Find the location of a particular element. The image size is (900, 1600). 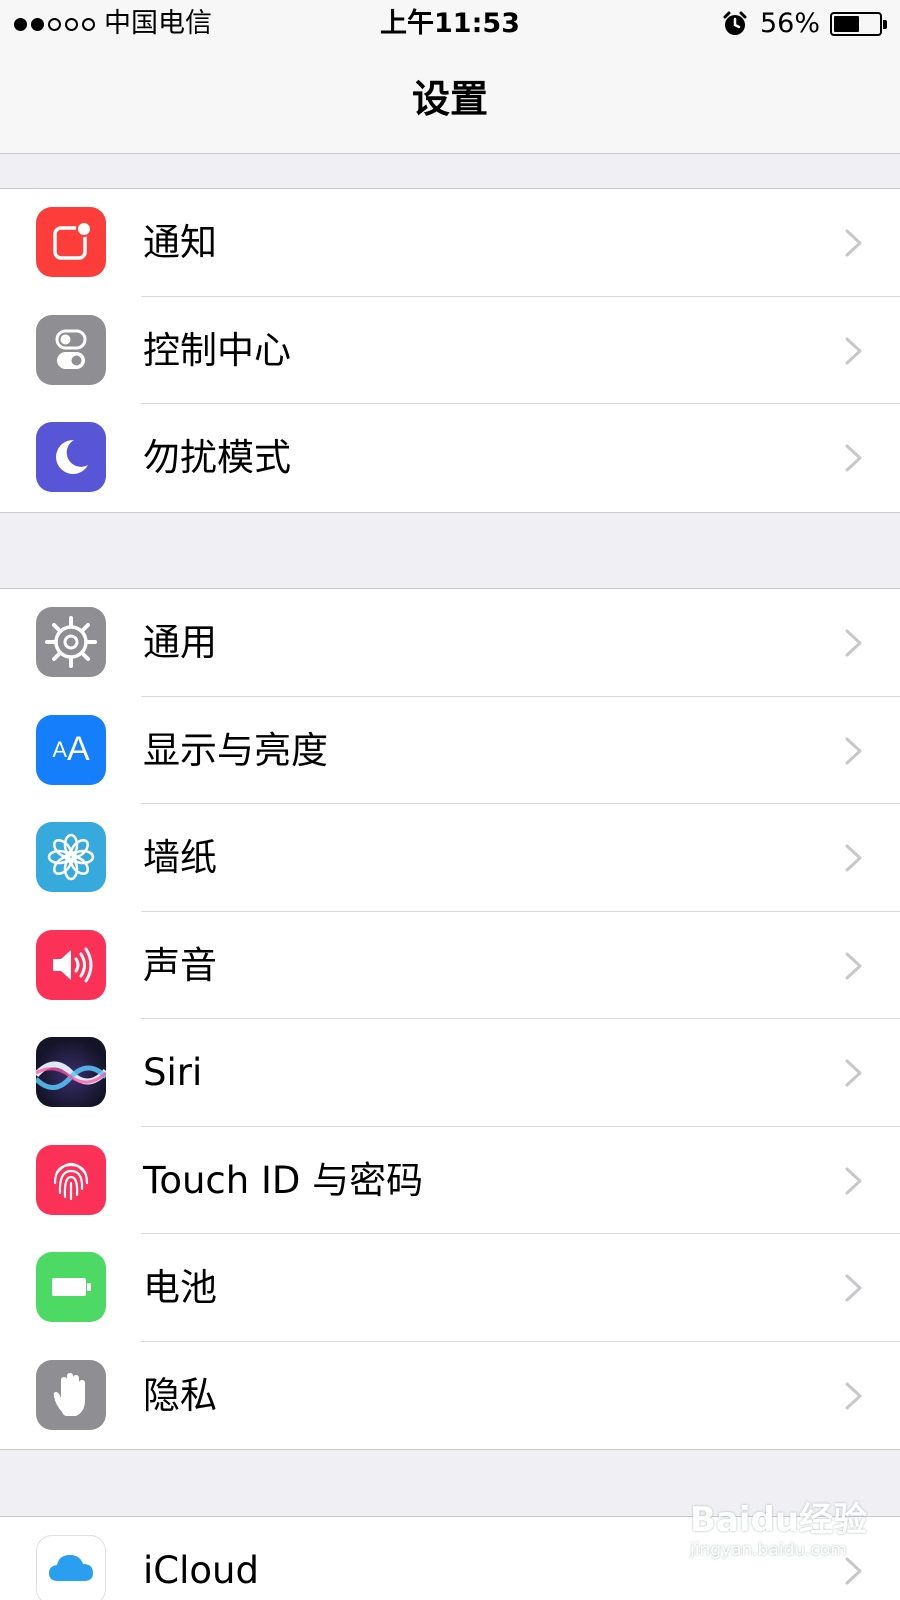

watermark: Baidu经验 jingyan.baidu.com is located at coordinates (785, 1540).